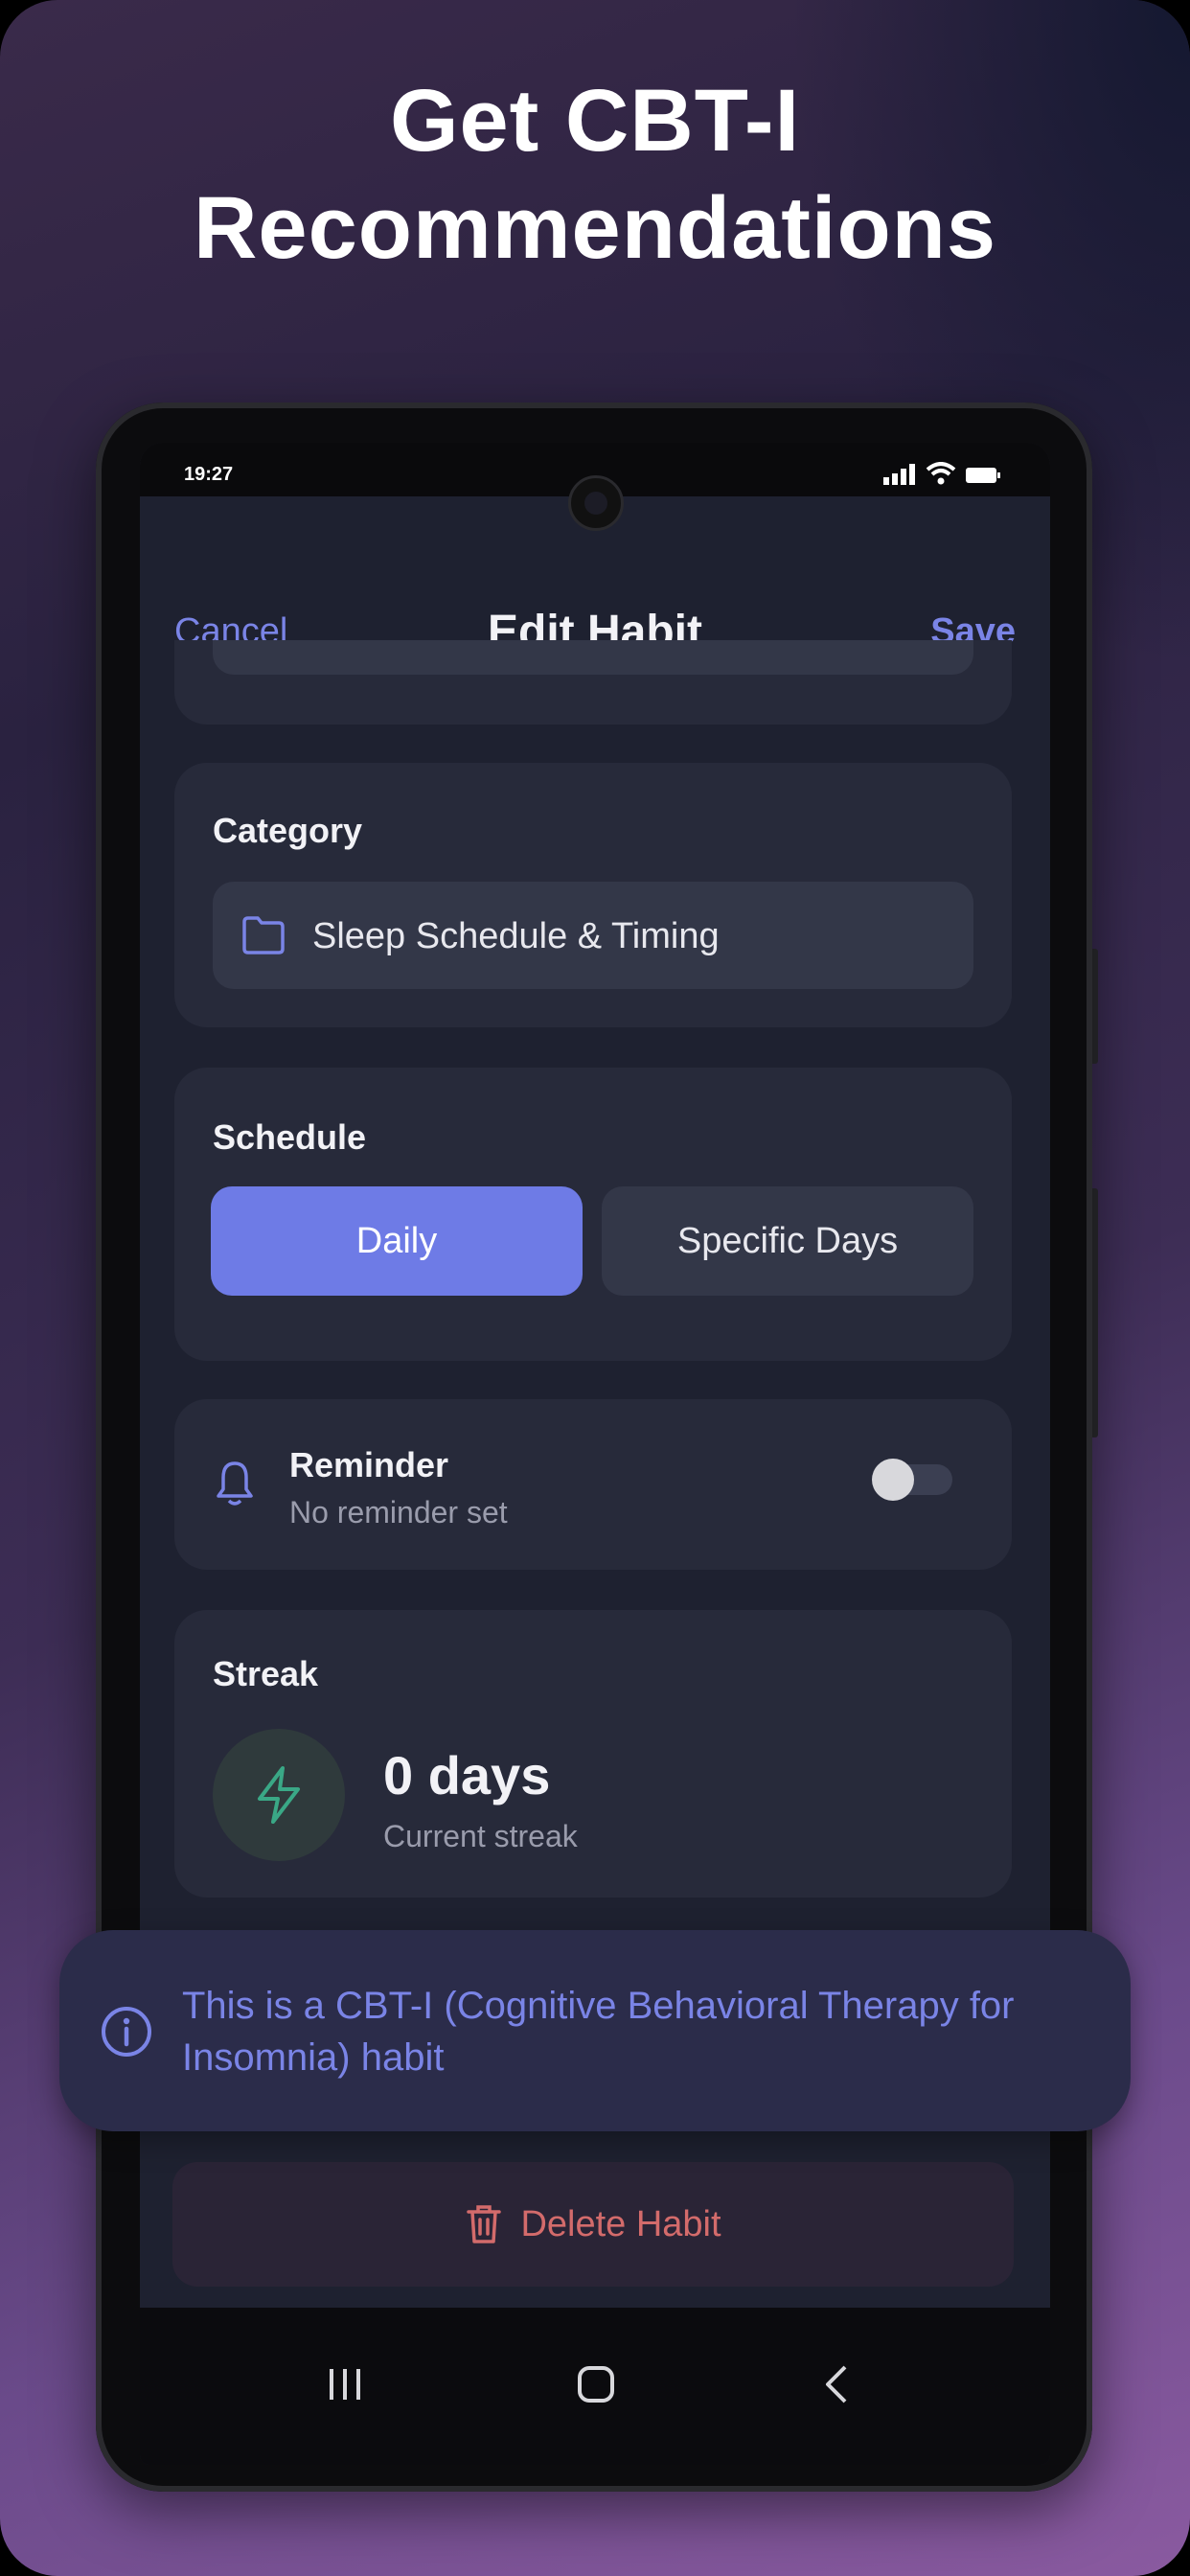 The width and height of the screenshot is (1190, 2576). Describe the element at coordinates (516, 936) in the screenshot. I see `category-value: Sleep Schedule & Timing` at that location.